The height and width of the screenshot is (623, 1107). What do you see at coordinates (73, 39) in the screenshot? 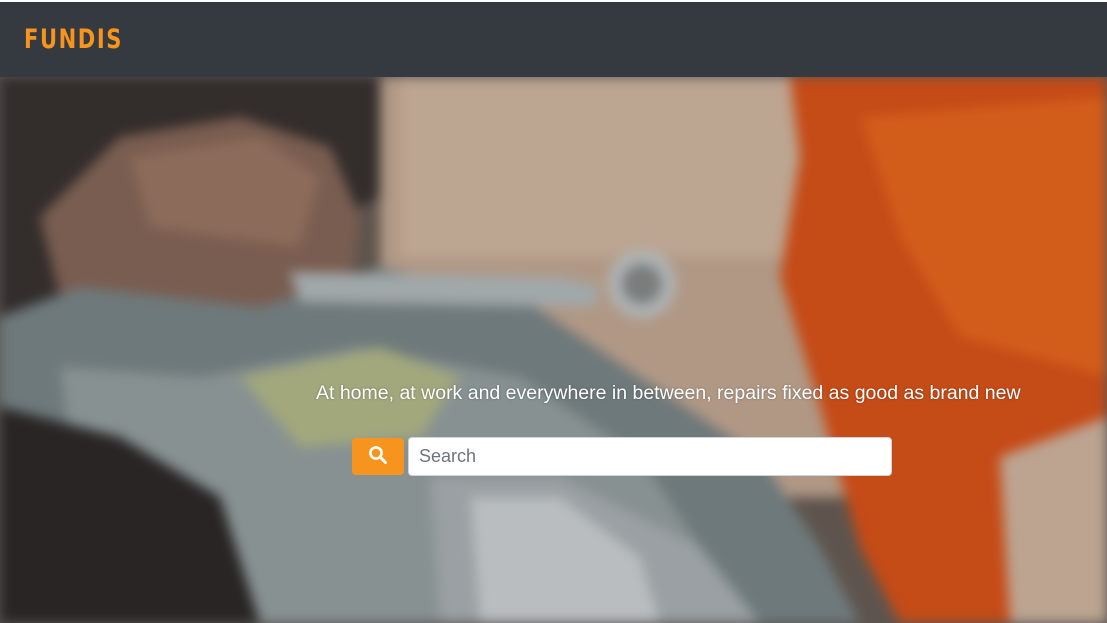
I see `brand-logo-text: FUNDIS` at bounding box center [73, 39].